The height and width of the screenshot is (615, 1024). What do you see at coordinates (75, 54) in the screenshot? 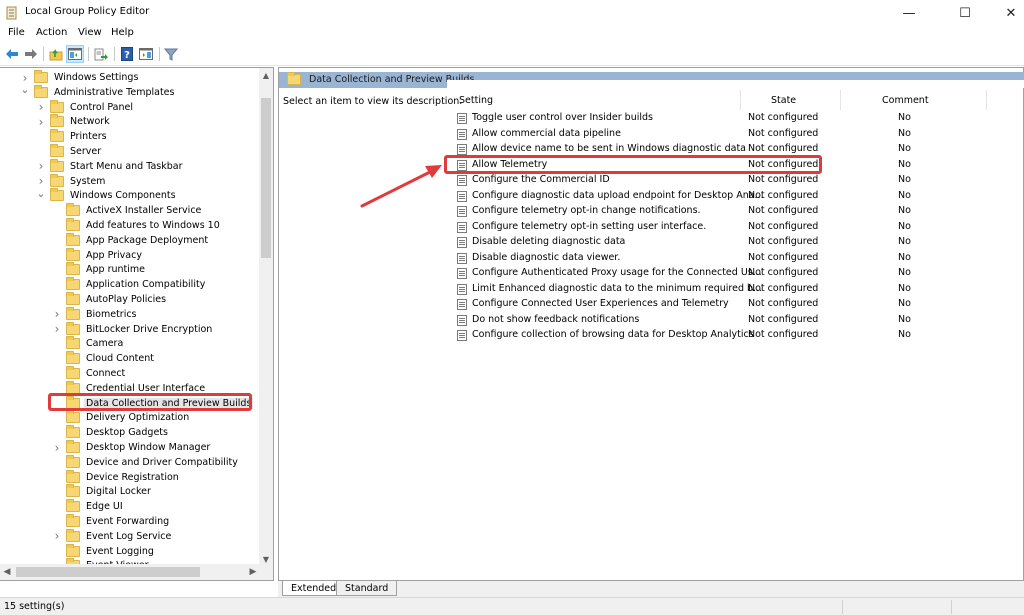
I see `show-hide-tree-button` at bounding box center [75, 54].